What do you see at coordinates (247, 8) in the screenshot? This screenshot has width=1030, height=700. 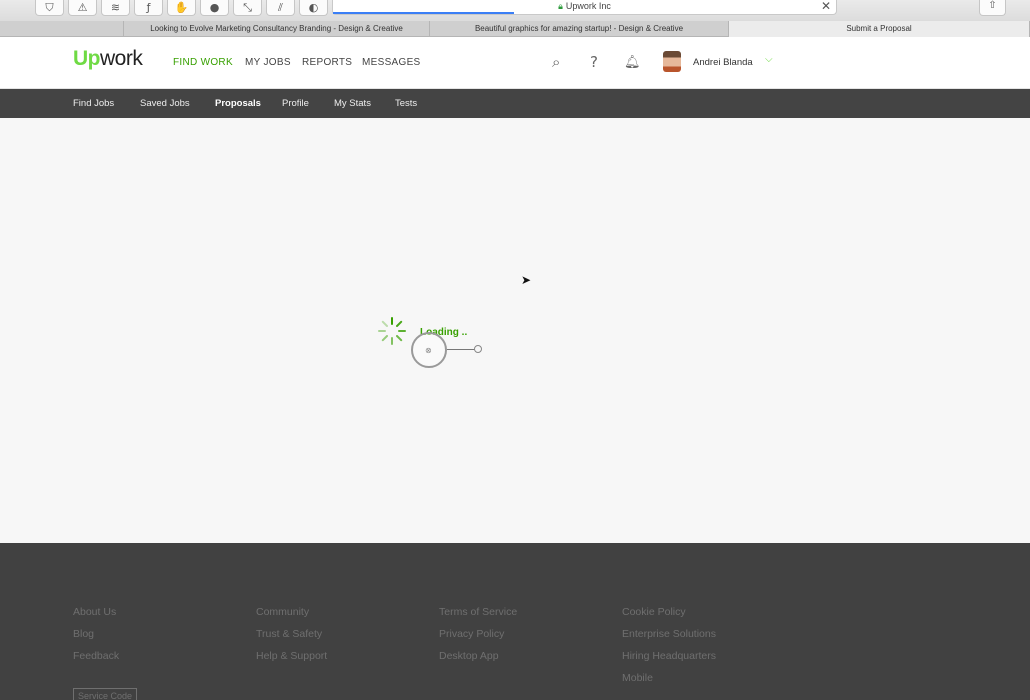 I see `expand-icon: ⤡` at bounding box center [247, 8].